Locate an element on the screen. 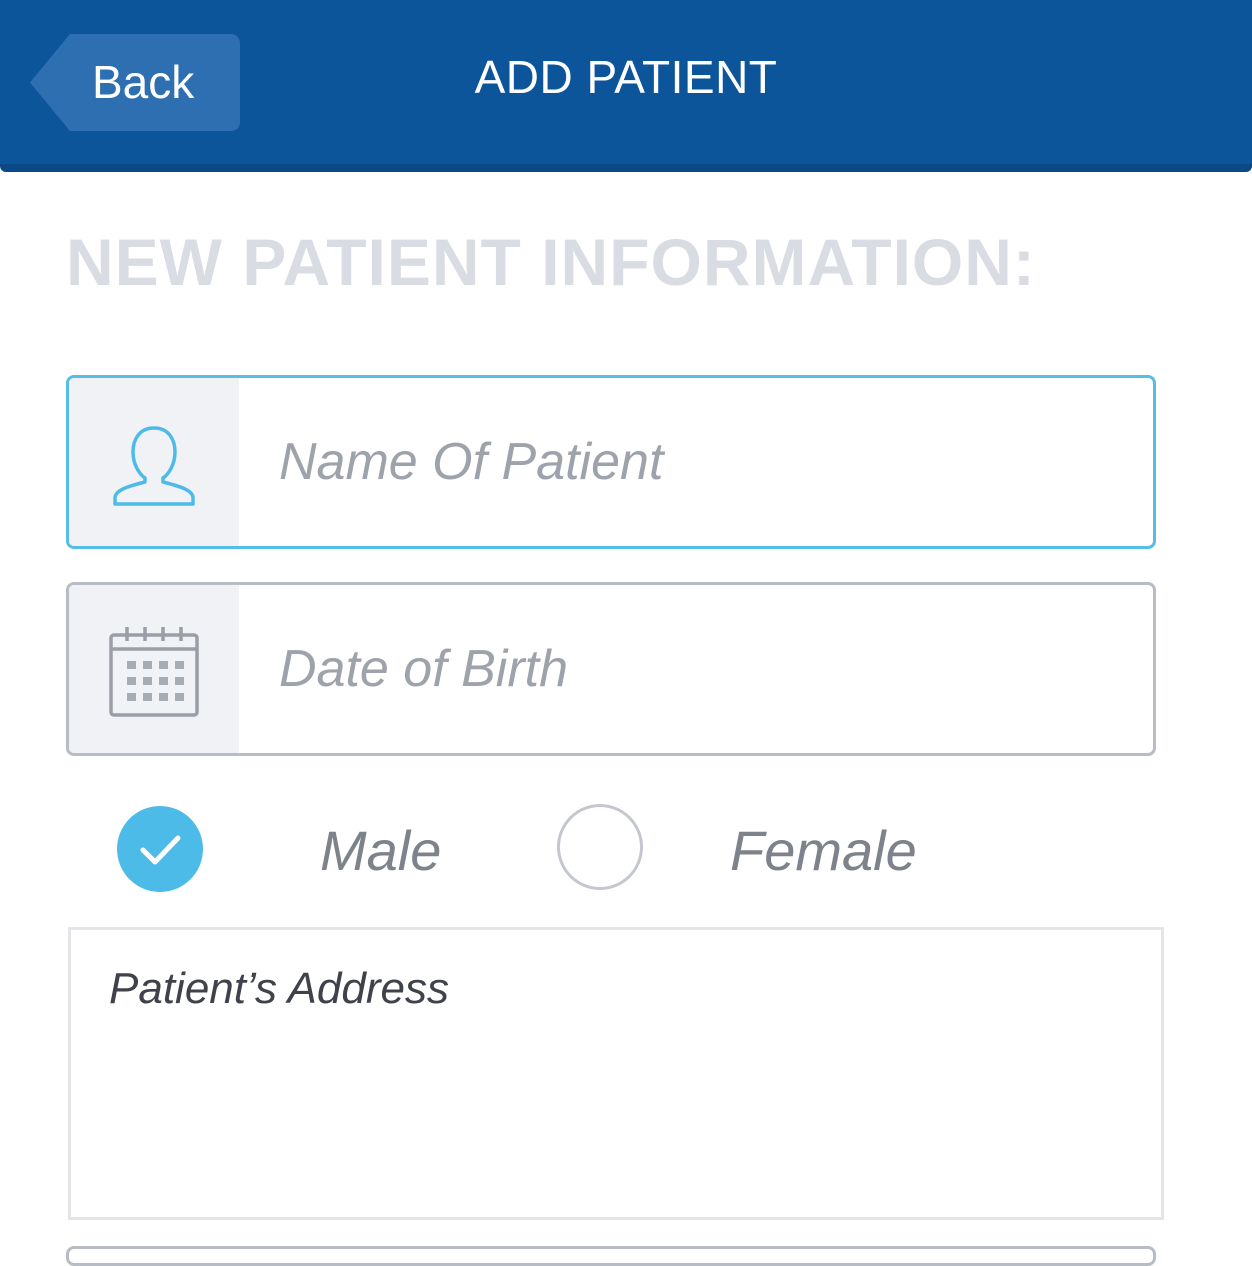  dob-input is located at coordinates (709, 669).